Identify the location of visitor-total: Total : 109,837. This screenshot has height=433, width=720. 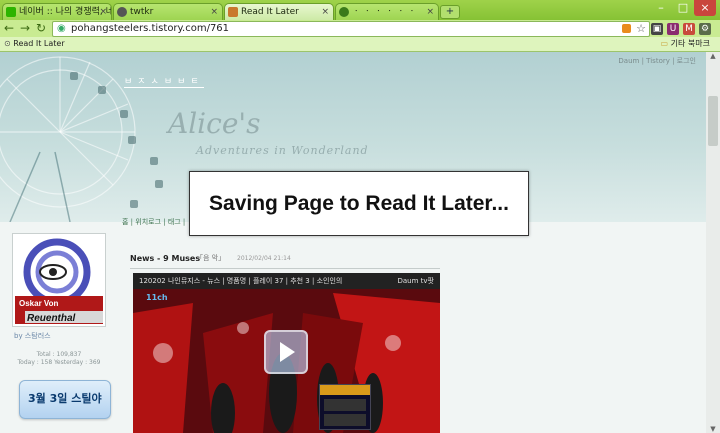
(59, 354).